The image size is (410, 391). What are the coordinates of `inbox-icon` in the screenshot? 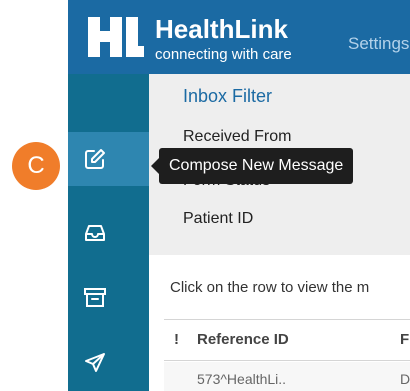 It's located at (95, 233).